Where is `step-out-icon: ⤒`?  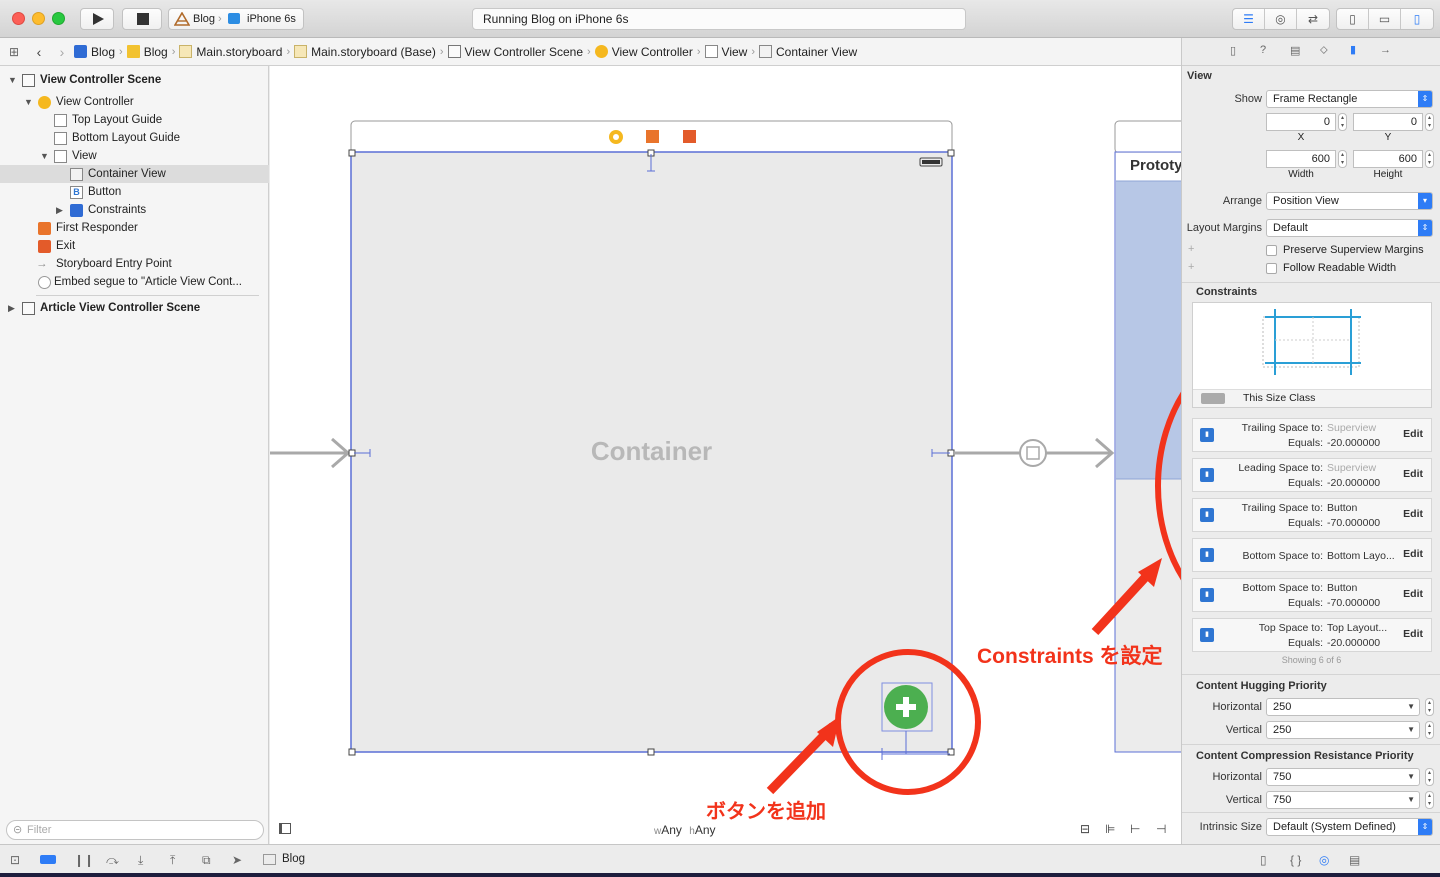 step-out-icon: ⤒ is located at coordinates (172, 860).